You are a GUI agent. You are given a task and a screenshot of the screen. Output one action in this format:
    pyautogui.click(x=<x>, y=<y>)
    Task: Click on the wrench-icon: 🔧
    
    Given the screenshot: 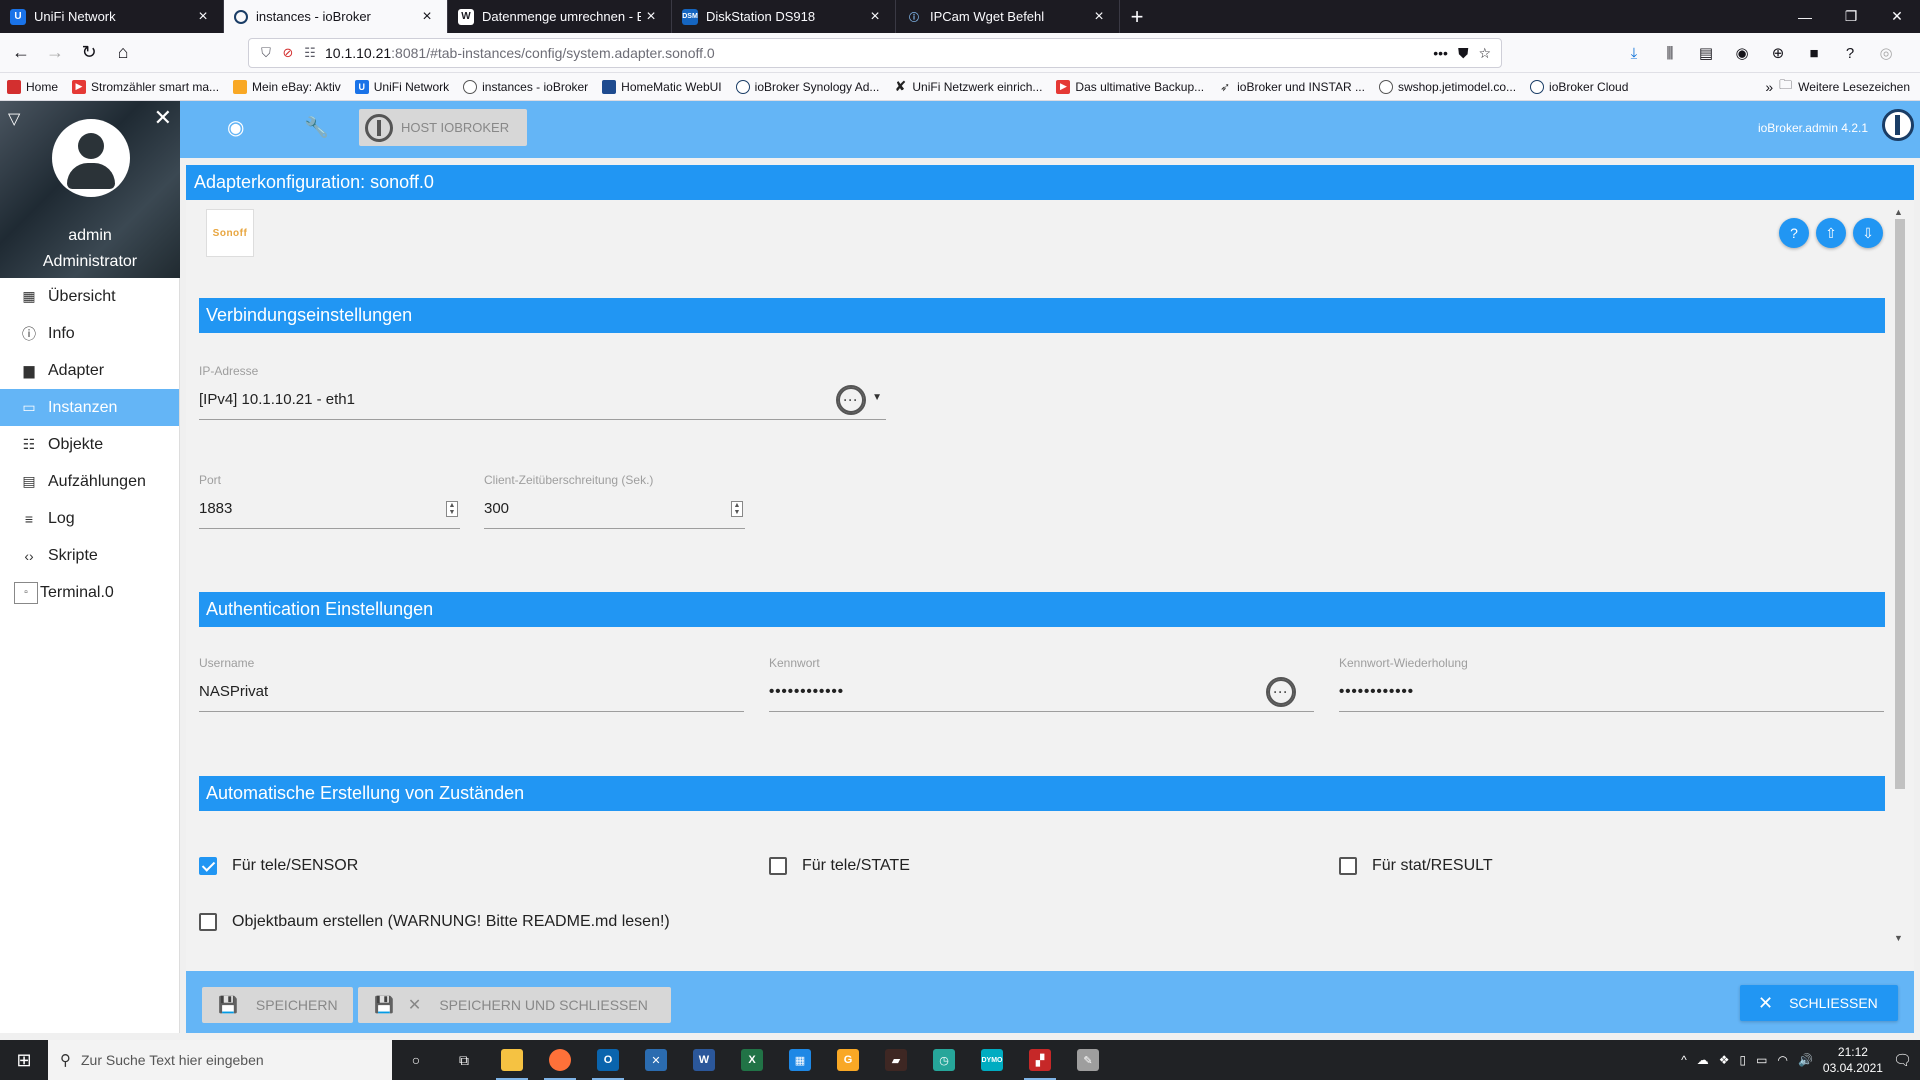 What is the action you would take?
    pyautogui.click(x=316, y=127)
    